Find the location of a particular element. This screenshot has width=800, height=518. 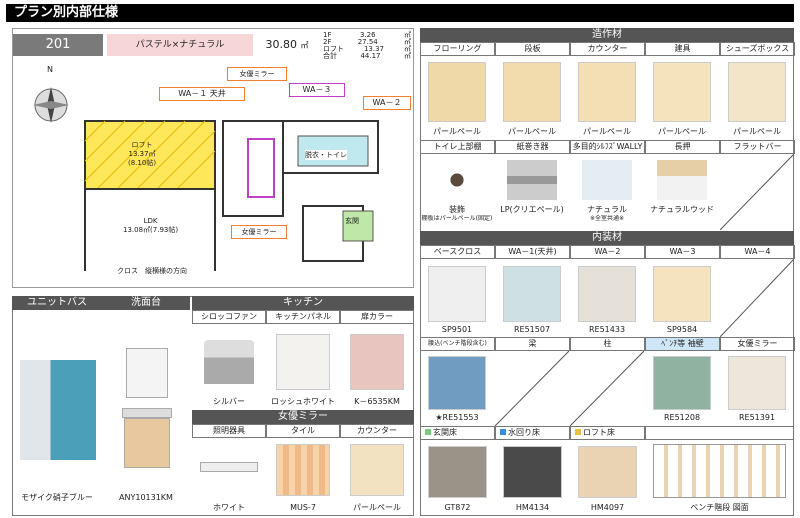

joyu-caption: パールペール is located at coordinates (377, 507).